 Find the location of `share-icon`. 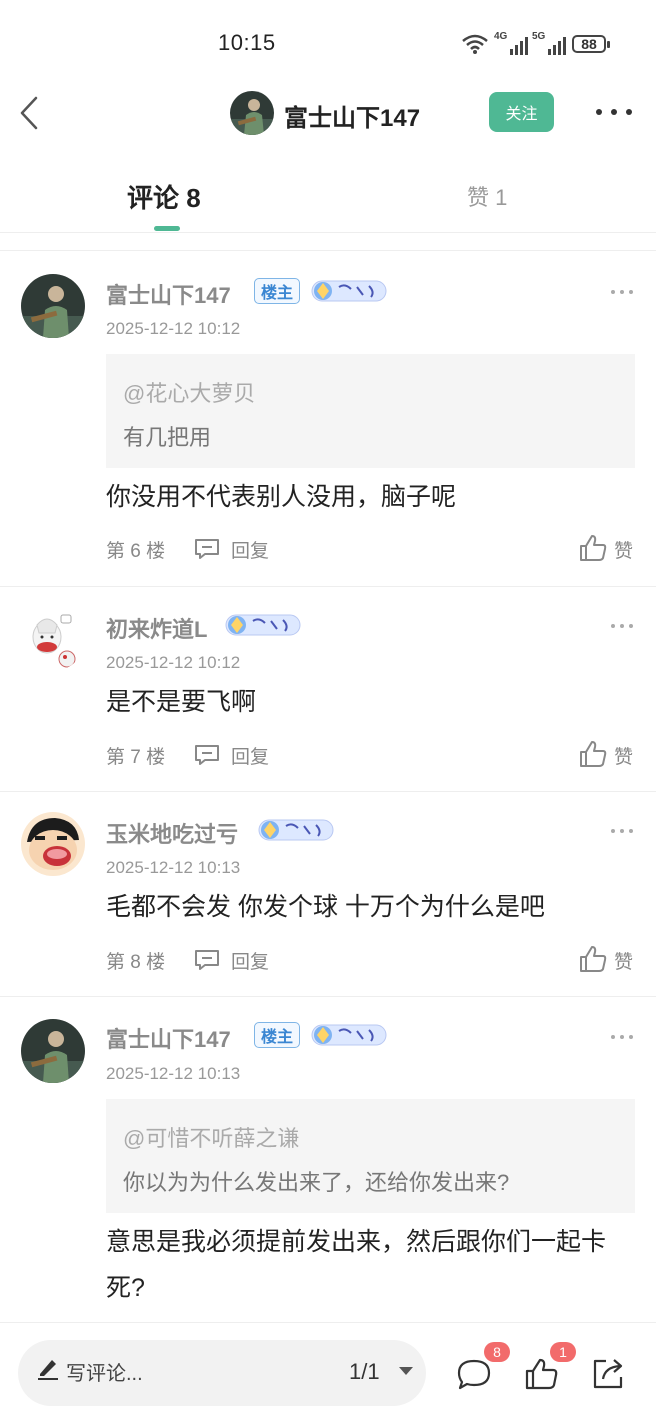

share-icon is located at coordinates (608, 1373).